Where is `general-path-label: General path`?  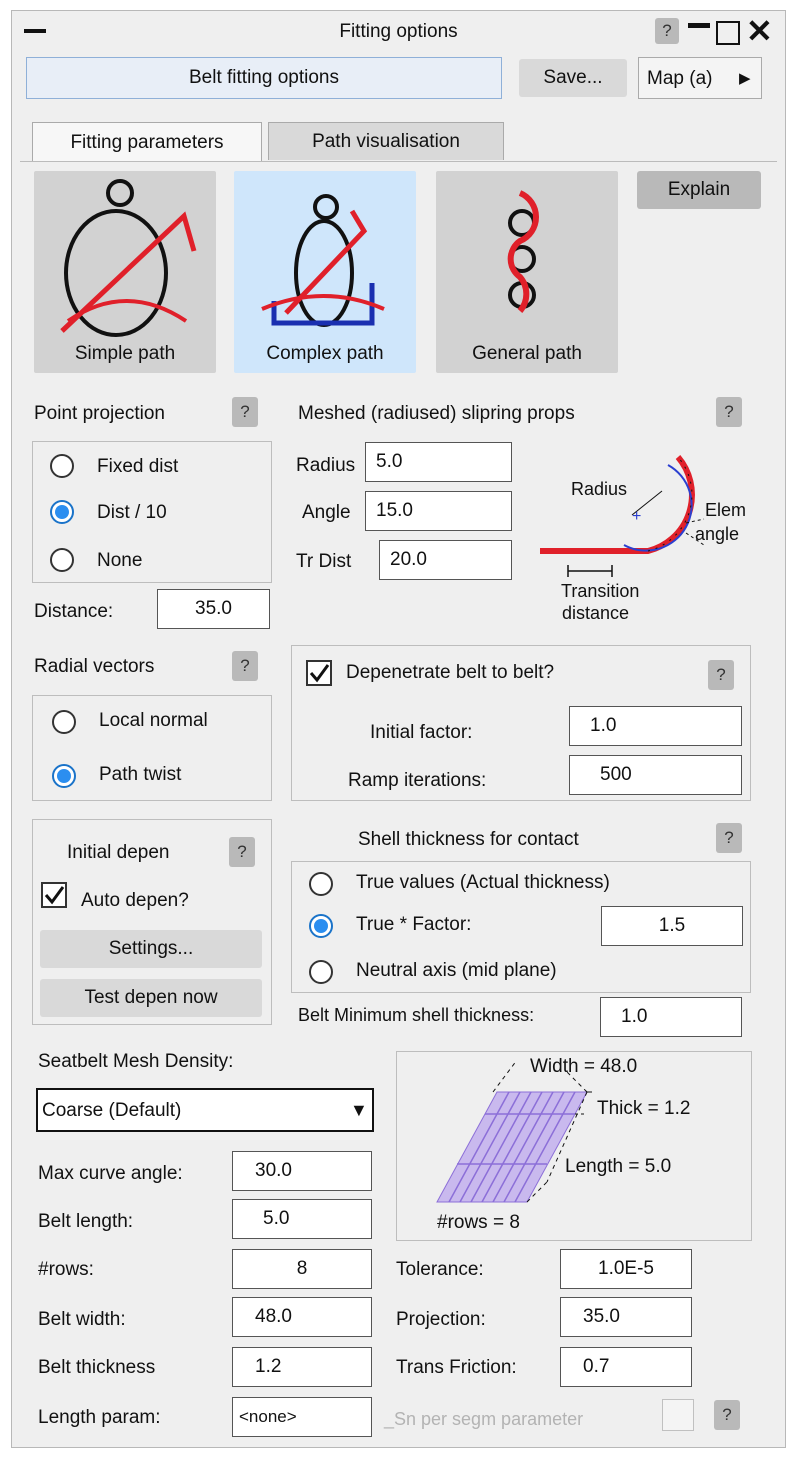 general-path-label: General path is located at coordinates (527, 353).